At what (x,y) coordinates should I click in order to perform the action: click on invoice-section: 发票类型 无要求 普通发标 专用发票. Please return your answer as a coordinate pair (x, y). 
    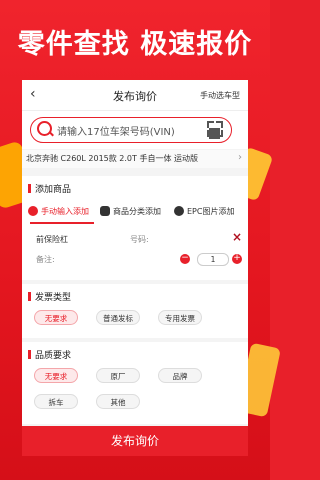
    Looking at the image, I should click on (135, 311).